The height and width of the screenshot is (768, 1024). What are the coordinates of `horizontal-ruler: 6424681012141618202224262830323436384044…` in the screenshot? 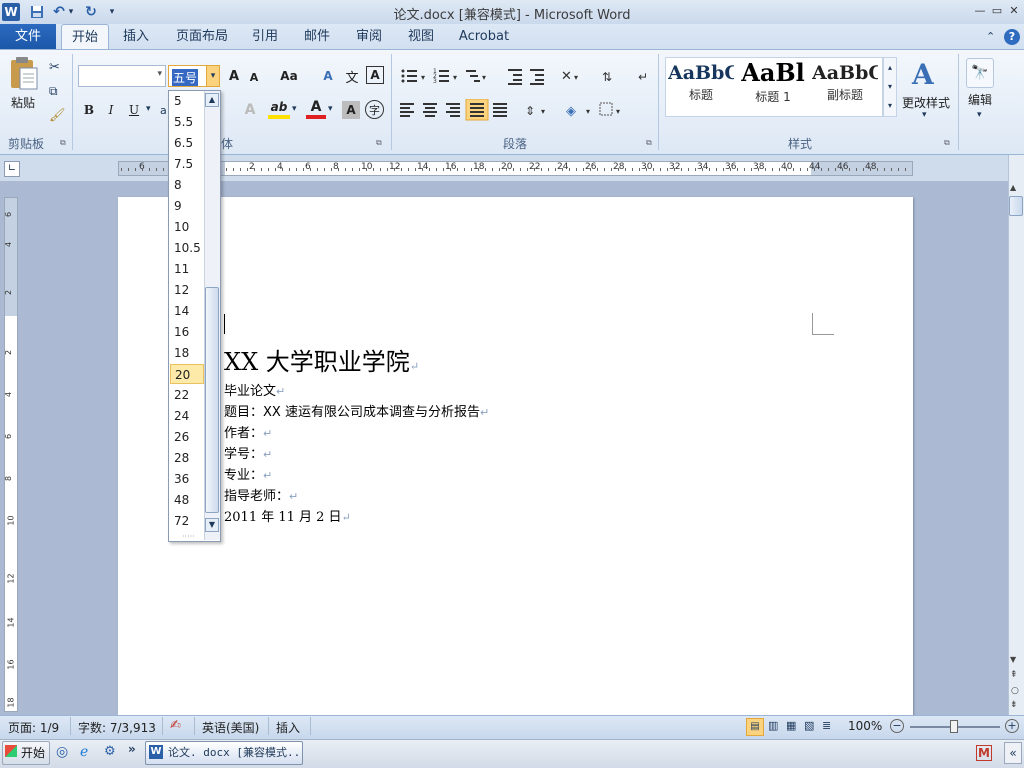 It's located at (515, 168).